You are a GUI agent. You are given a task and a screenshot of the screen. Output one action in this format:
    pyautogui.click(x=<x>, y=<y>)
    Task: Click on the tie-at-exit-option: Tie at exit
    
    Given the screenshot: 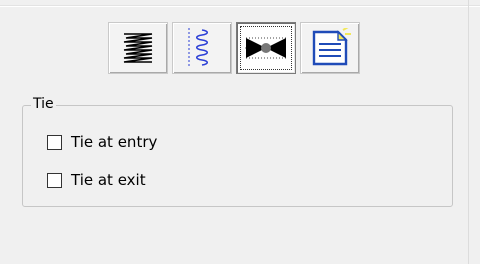 What is the action you would take?
    pyautogui.click(x=96, y=180)
    